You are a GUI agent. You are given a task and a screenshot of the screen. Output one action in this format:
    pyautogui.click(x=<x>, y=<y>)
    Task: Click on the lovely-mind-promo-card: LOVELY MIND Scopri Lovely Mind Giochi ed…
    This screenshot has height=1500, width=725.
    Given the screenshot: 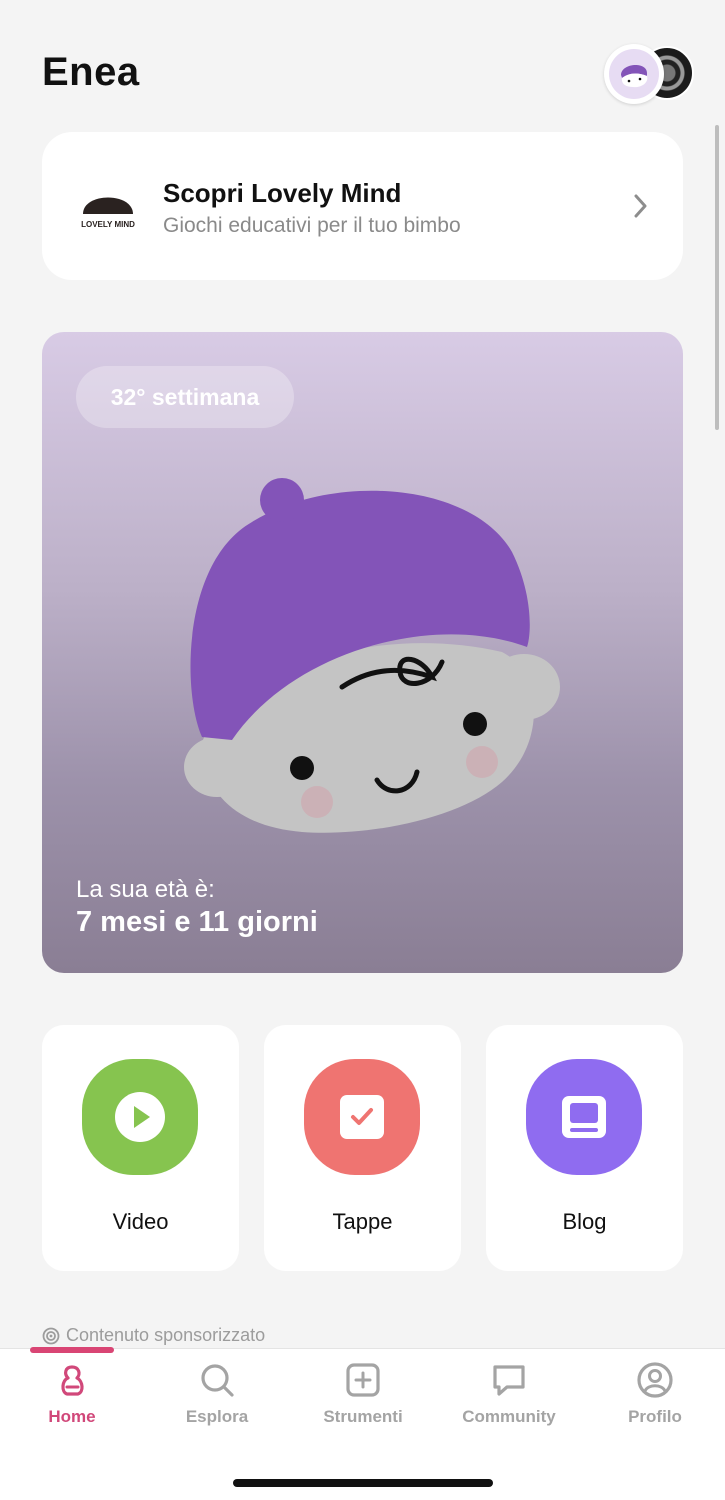 What is the action you would take?
    pyautogui.click(x=362, y=206)
    